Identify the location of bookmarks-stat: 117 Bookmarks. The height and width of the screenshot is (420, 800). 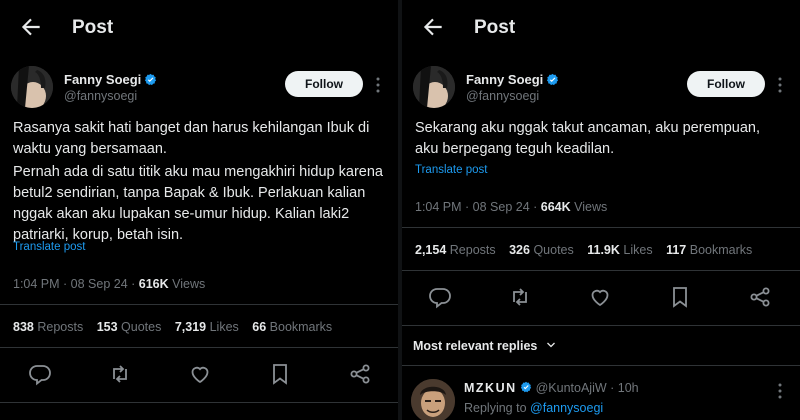
(709, 250).